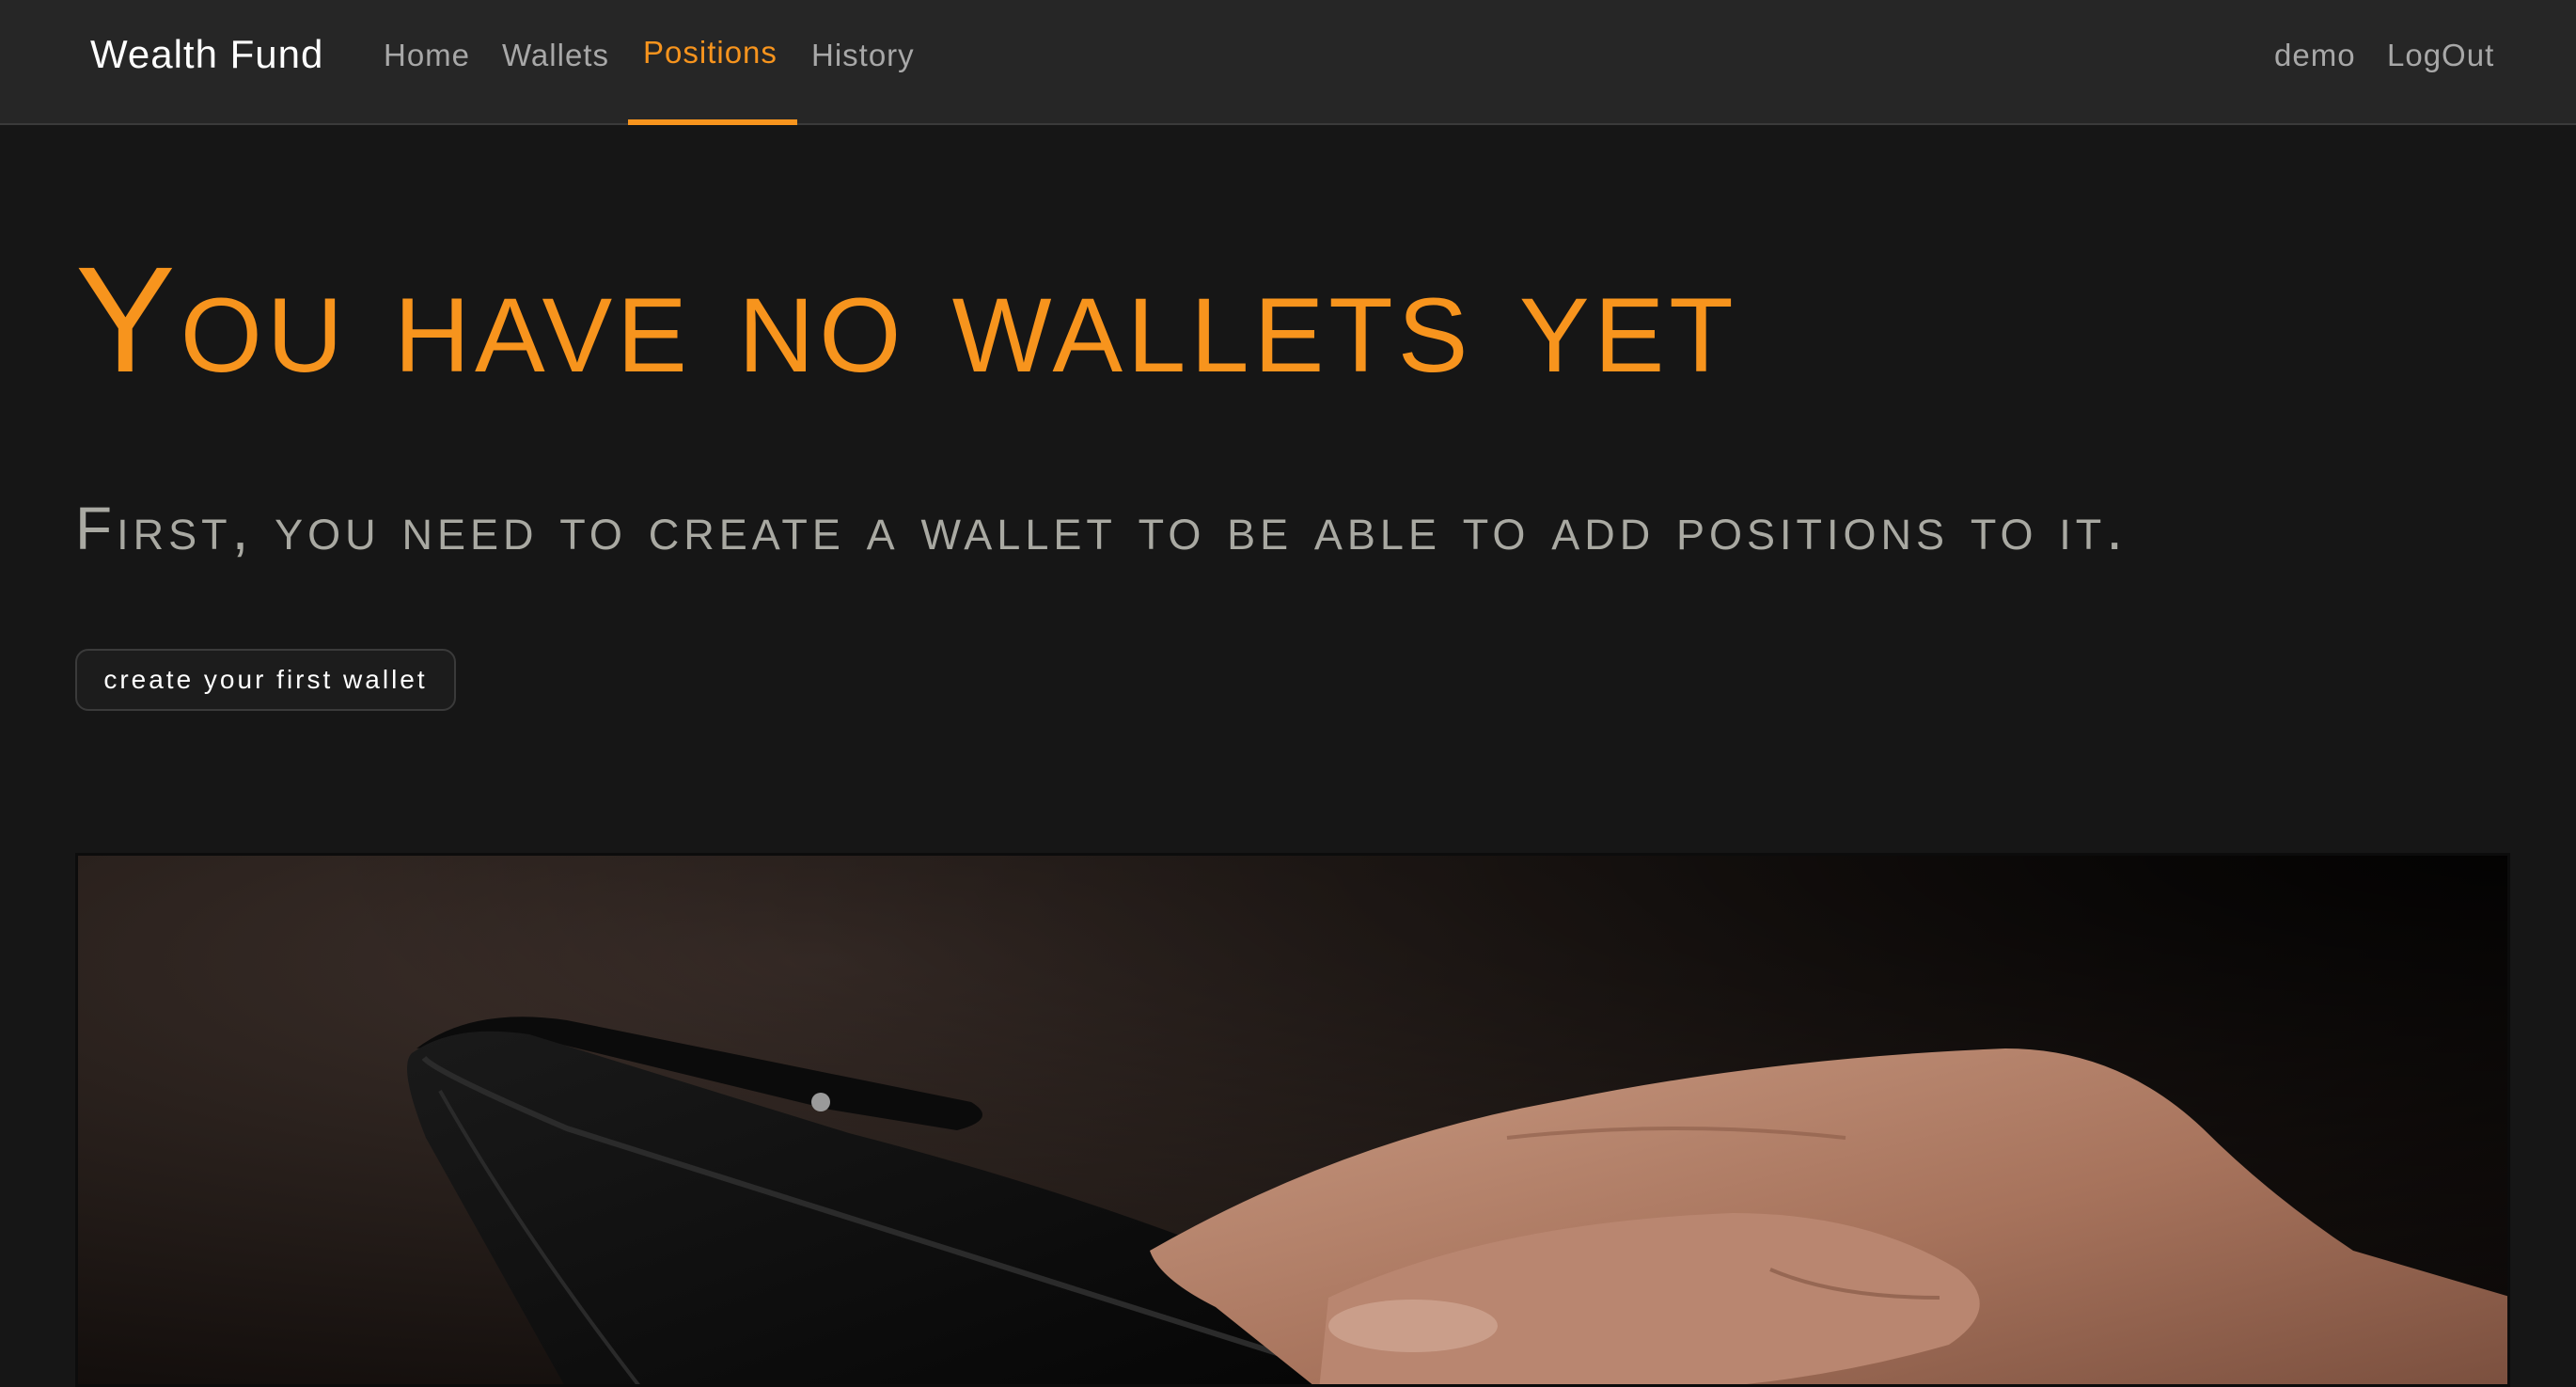 The image size is (2576, 1387). What do you see at coordinates (207, 55) in the screenshot?
I see `brand-logo-link: Wealth Fund` at bounding box center [207, 55].